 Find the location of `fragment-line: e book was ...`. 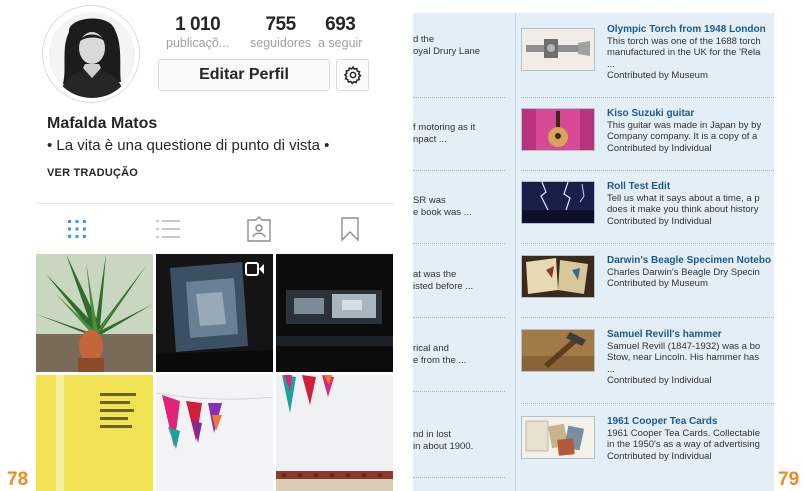

fragment-line: e book was ... is located at coordinates (442, 212).